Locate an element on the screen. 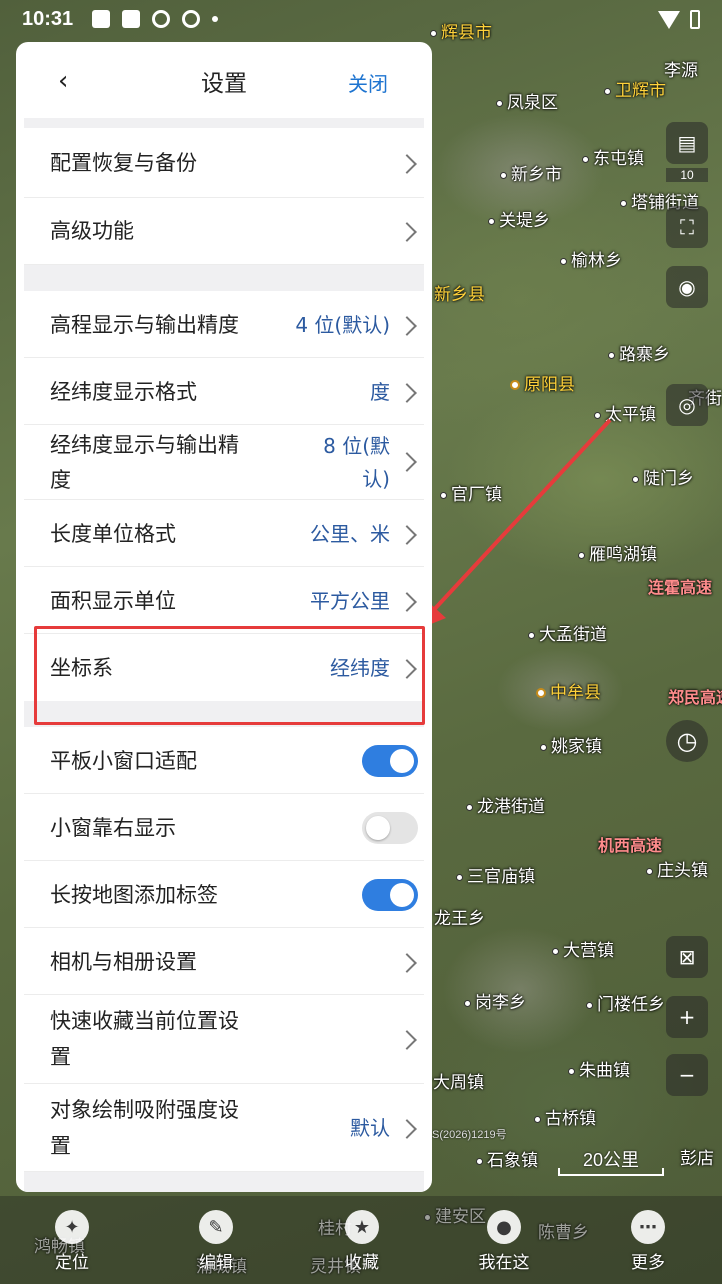 The height and width of the screenshot is (1284, 722). row-label: 长按地图添加标签 is located at coordinates (134, 895).